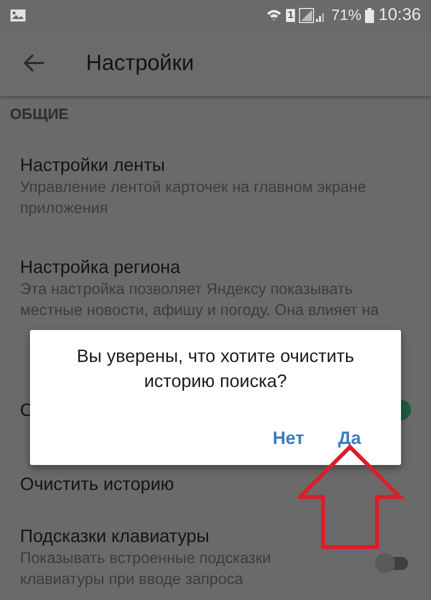  Describe the element at coordinates (100, 267) in the screenshot. I see `setting-title: Настройка региона` at that location.